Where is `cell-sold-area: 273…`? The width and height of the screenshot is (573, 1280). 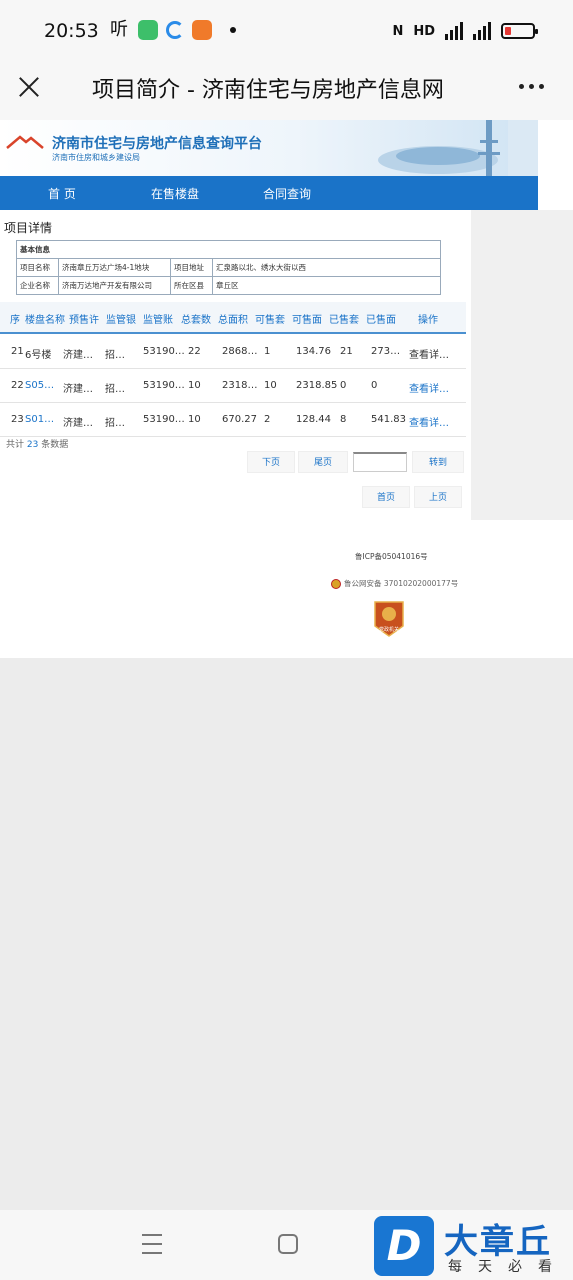
cell-sold-area: 273… is located at coordinates (386, 351).